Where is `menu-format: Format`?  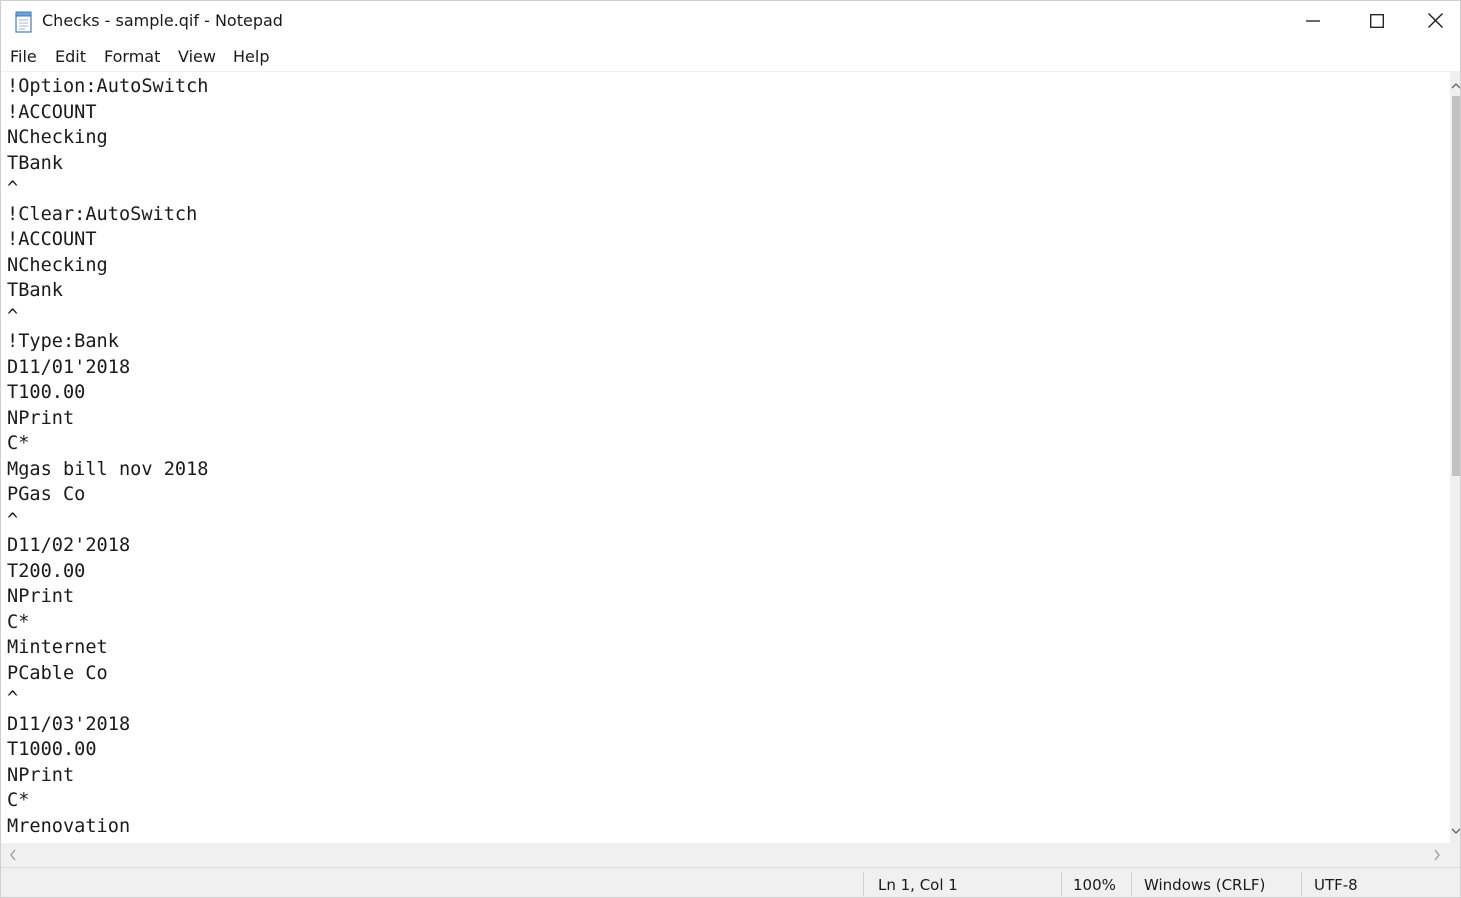
menu-format: Format is located at coordinates (132, 56).